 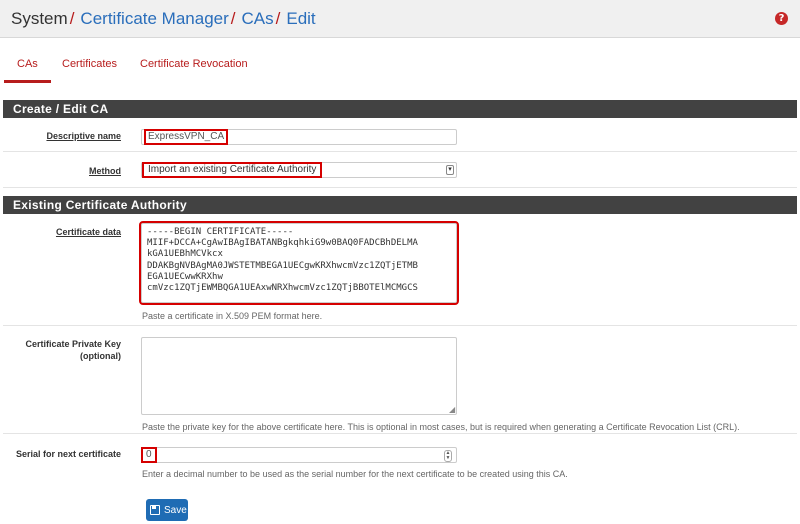 What do you see at coordinates (400, 72) in the screenshot?
I see `tab-bar: CAs Certificates Certificate Revocation` at bounding box center [400, 72].